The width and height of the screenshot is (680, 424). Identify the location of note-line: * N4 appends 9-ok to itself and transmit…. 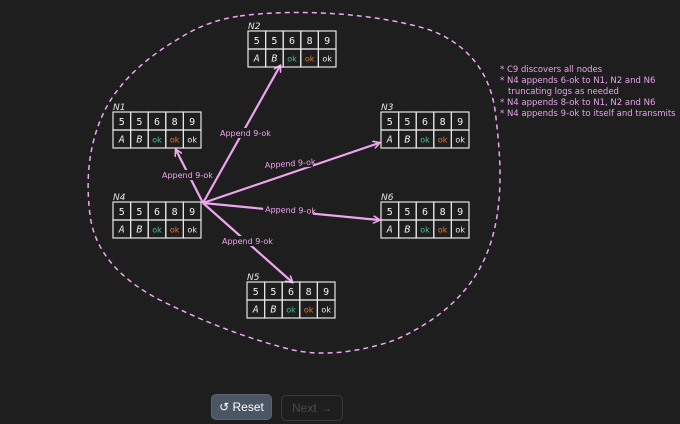
(588, 114).